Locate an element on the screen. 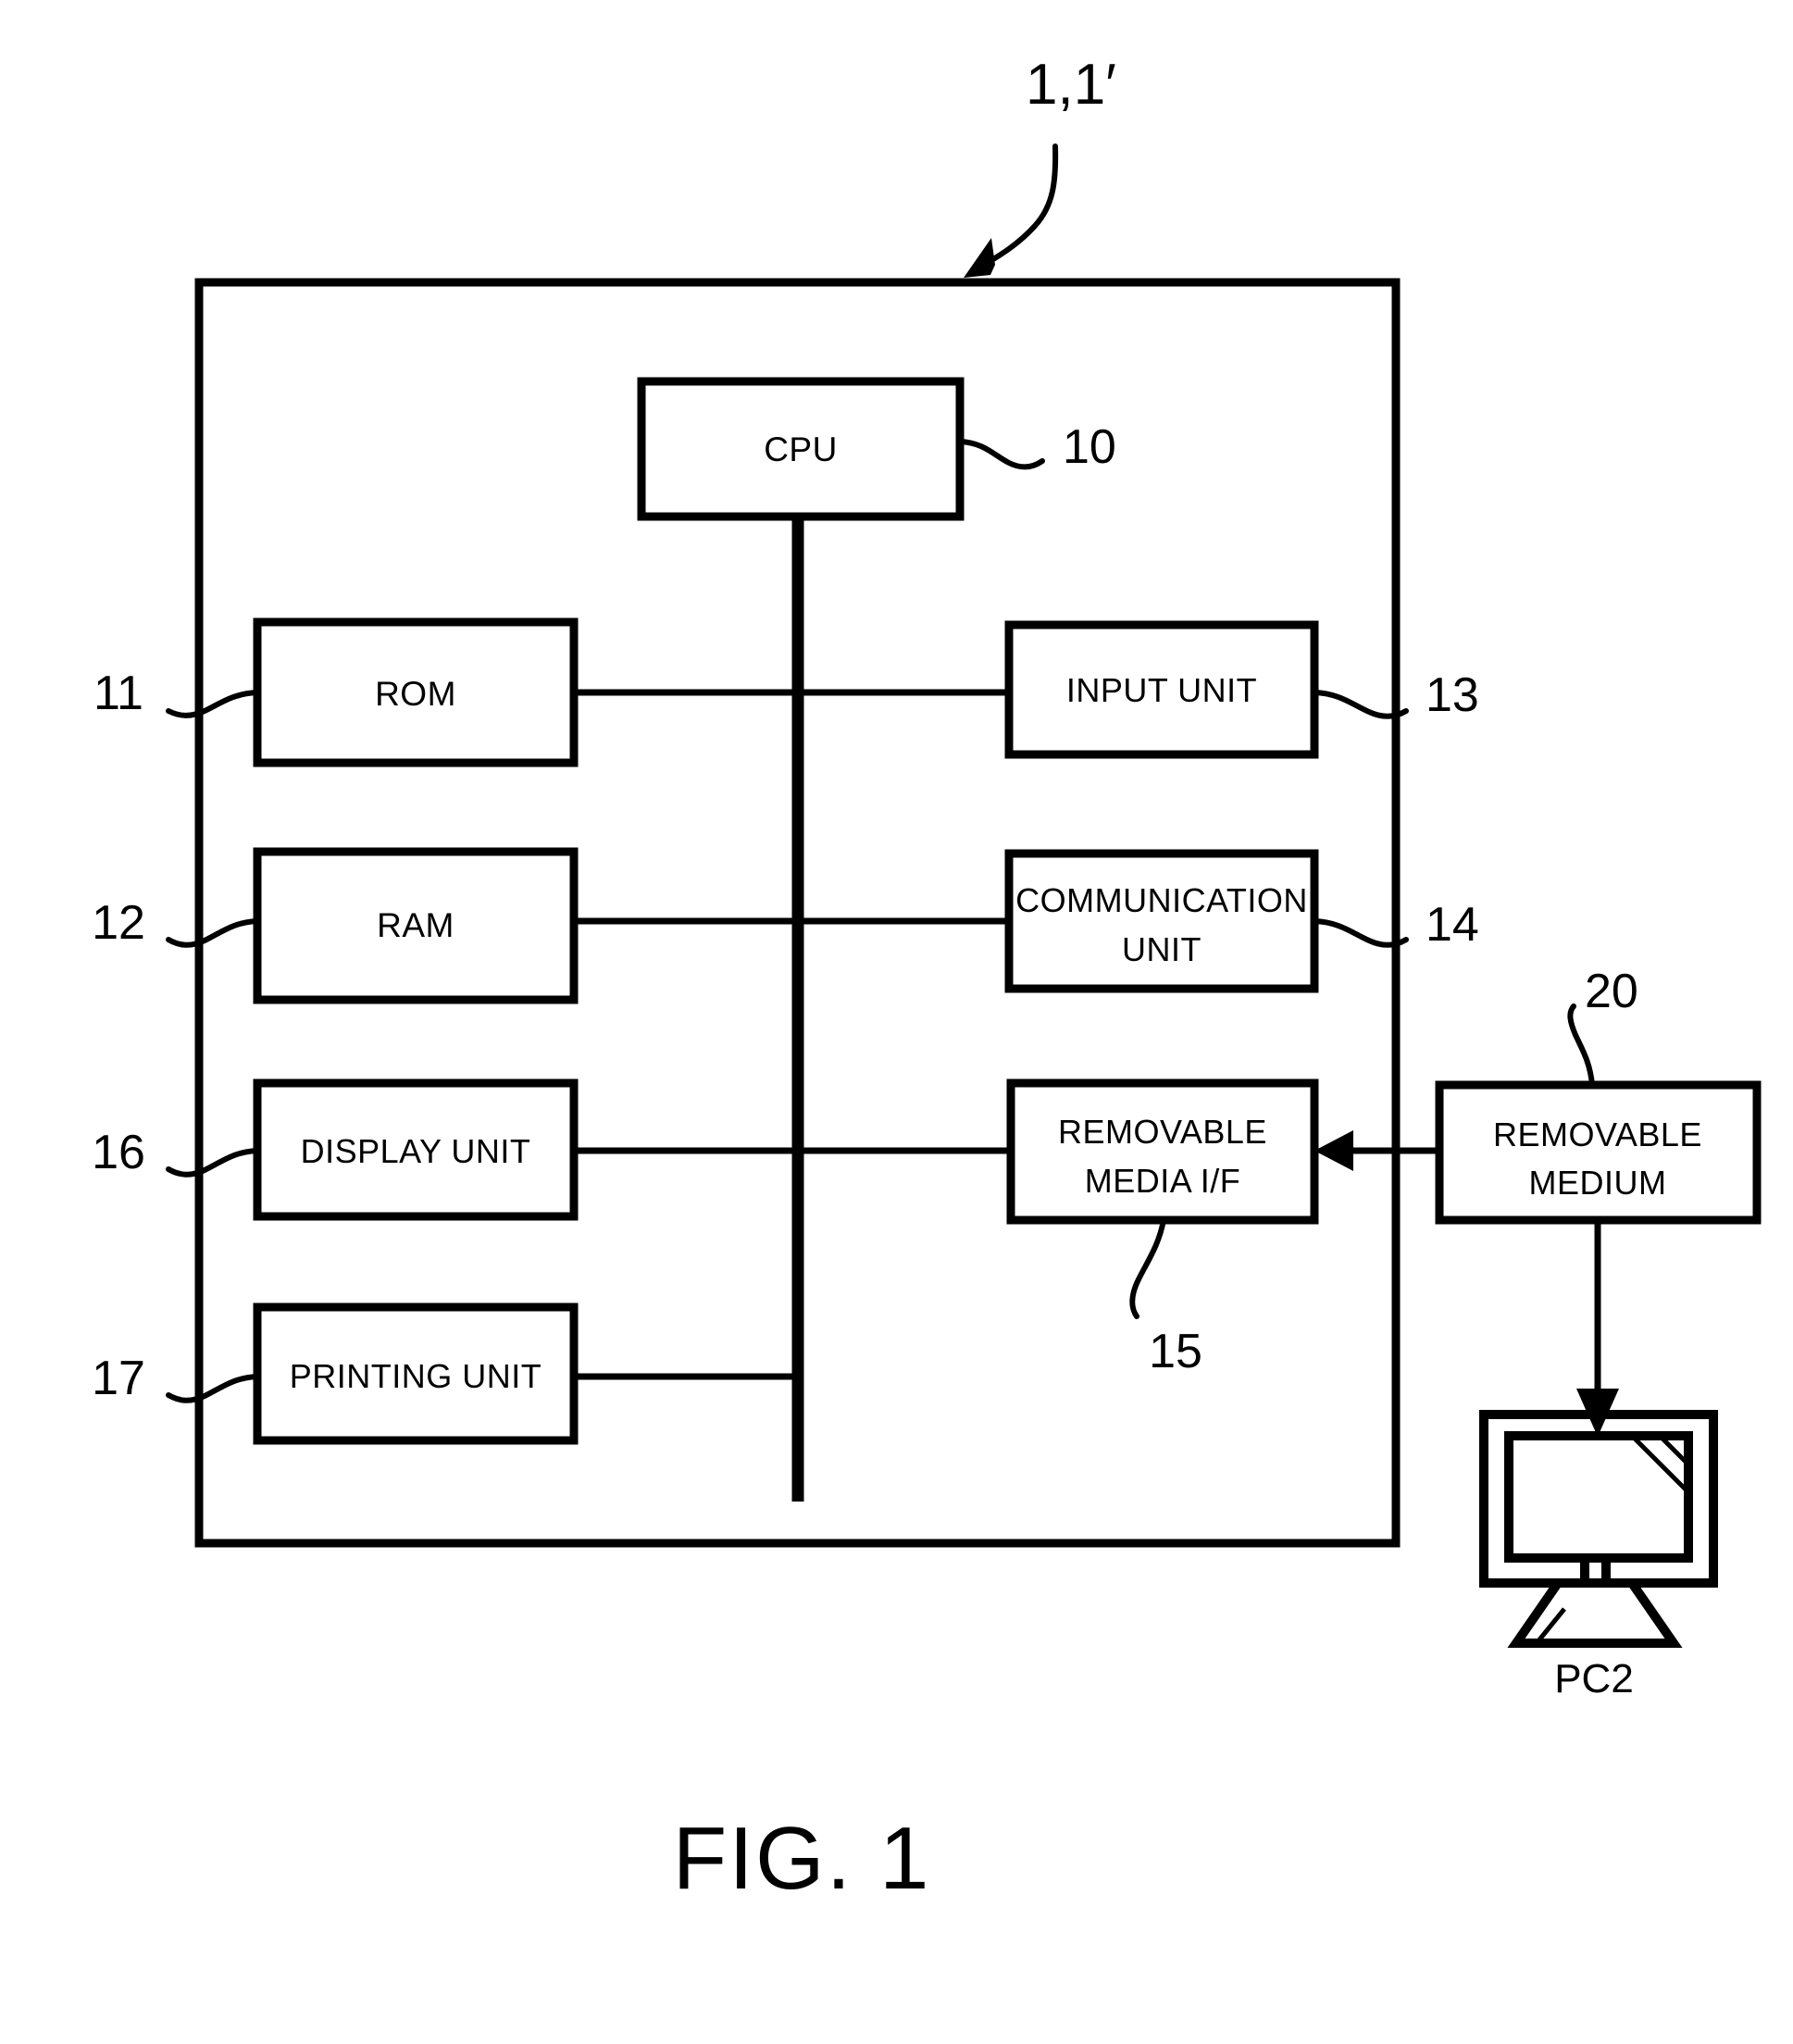 This screenshot has height=2044, width=1793. block-display-unit: DISPLAY UNIT is located at coordinates (416, 1149).